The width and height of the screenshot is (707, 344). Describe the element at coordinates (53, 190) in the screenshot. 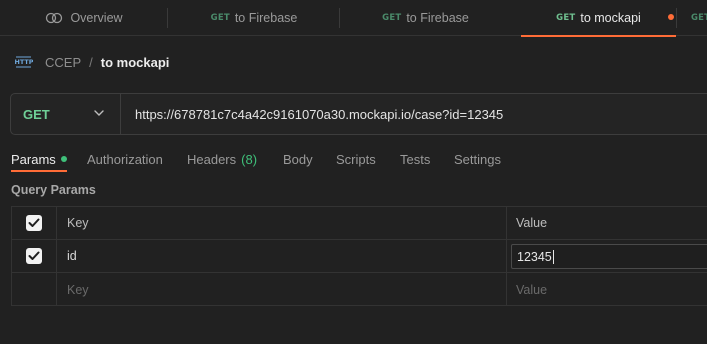

I see `query-params-title: Query Params` at that location.